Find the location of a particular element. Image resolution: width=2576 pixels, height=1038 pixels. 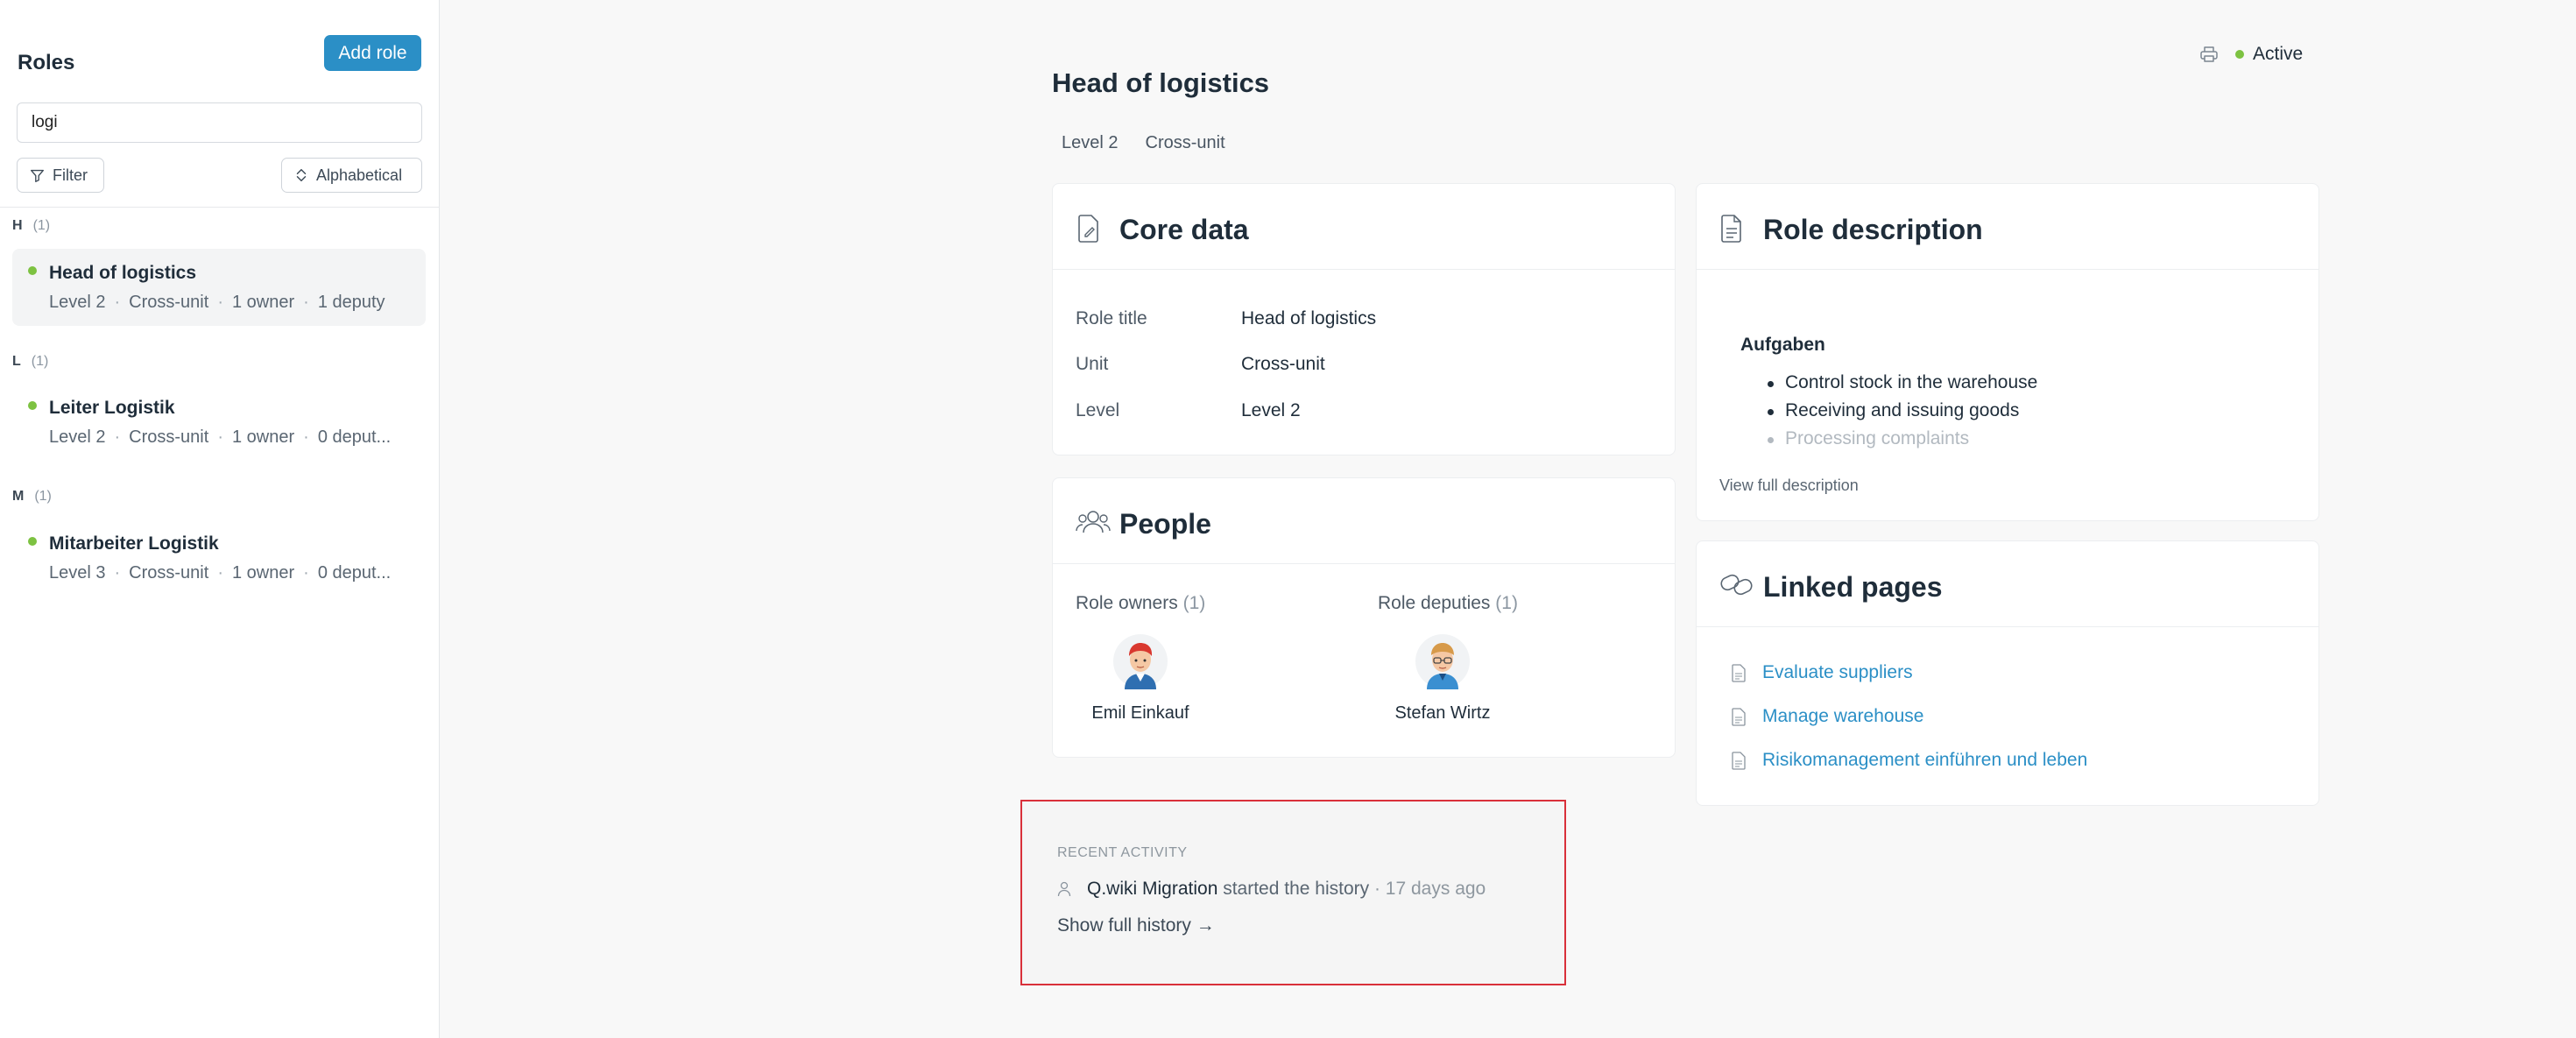

unit-tag: Cross-unit is located at coordinates (1185, 142).